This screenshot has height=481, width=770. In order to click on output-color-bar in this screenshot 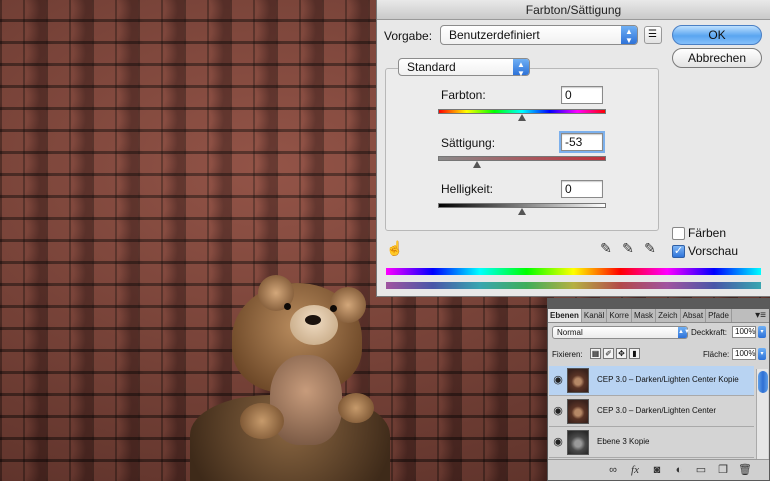, I will do `click(573, 285)`.